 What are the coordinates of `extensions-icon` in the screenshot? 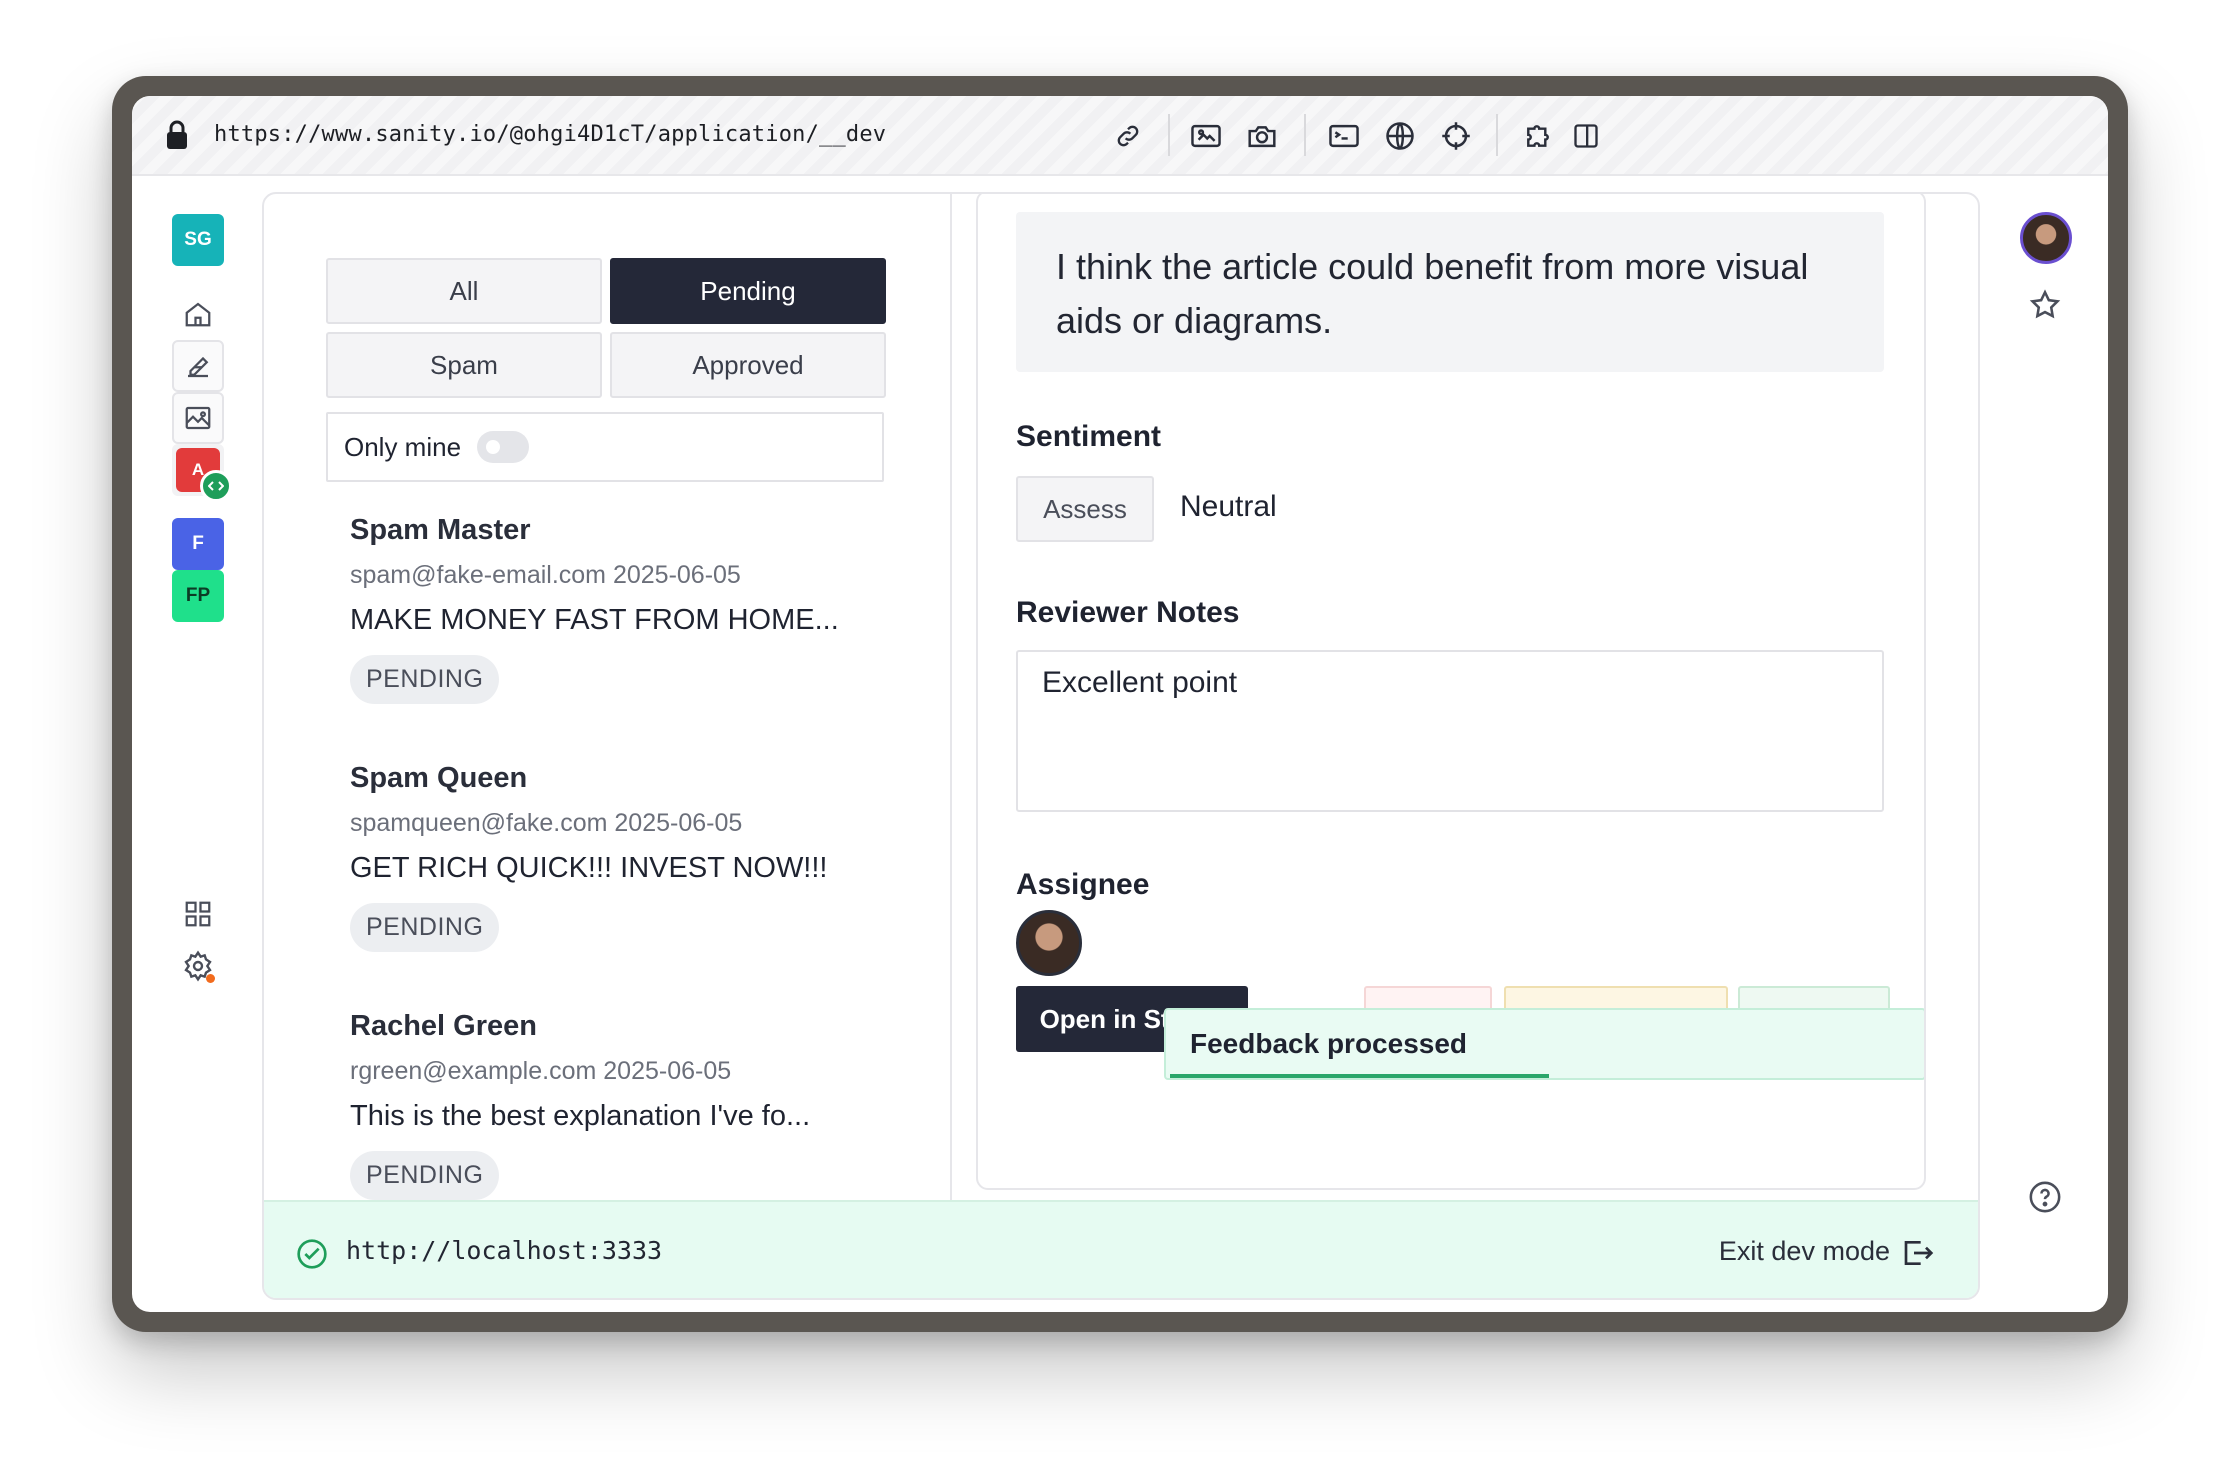 It's located at (1538, 136).